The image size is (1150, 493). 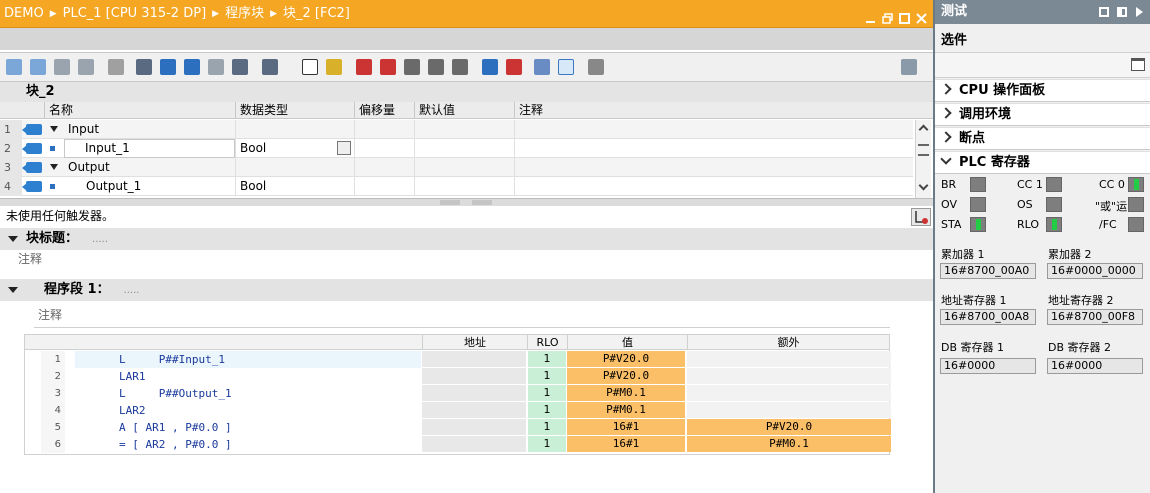 I want to click on col-offset-header: 偏移量, so click(x=384, y=110).